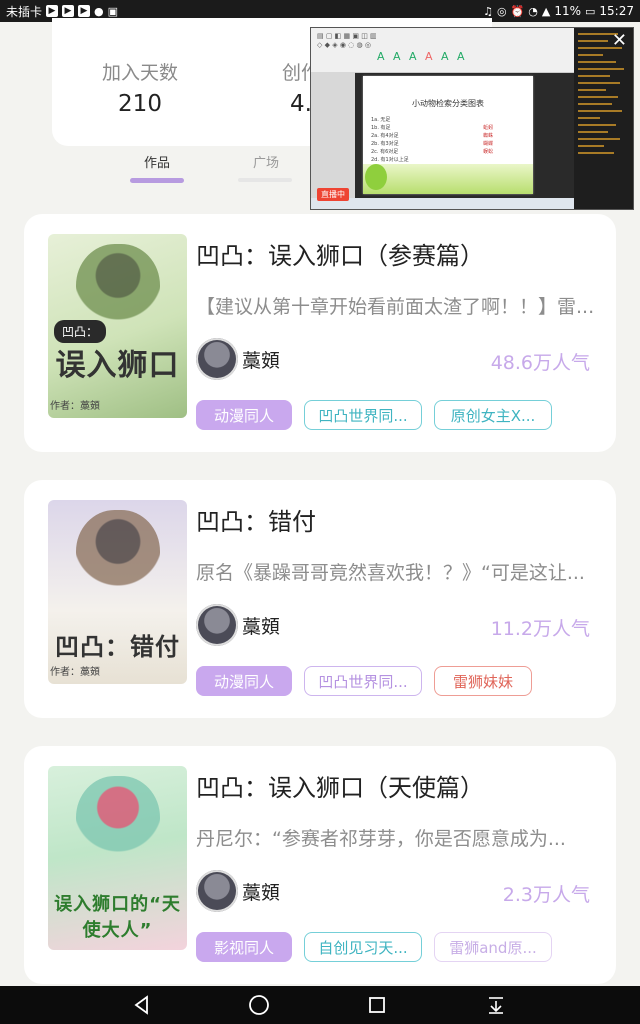 This screenshot has height=1024, width=640. What do you see at coordinates (266, 161) in the screenshot?
I see `tab-square: 广场` at bounding box center [266, 161].